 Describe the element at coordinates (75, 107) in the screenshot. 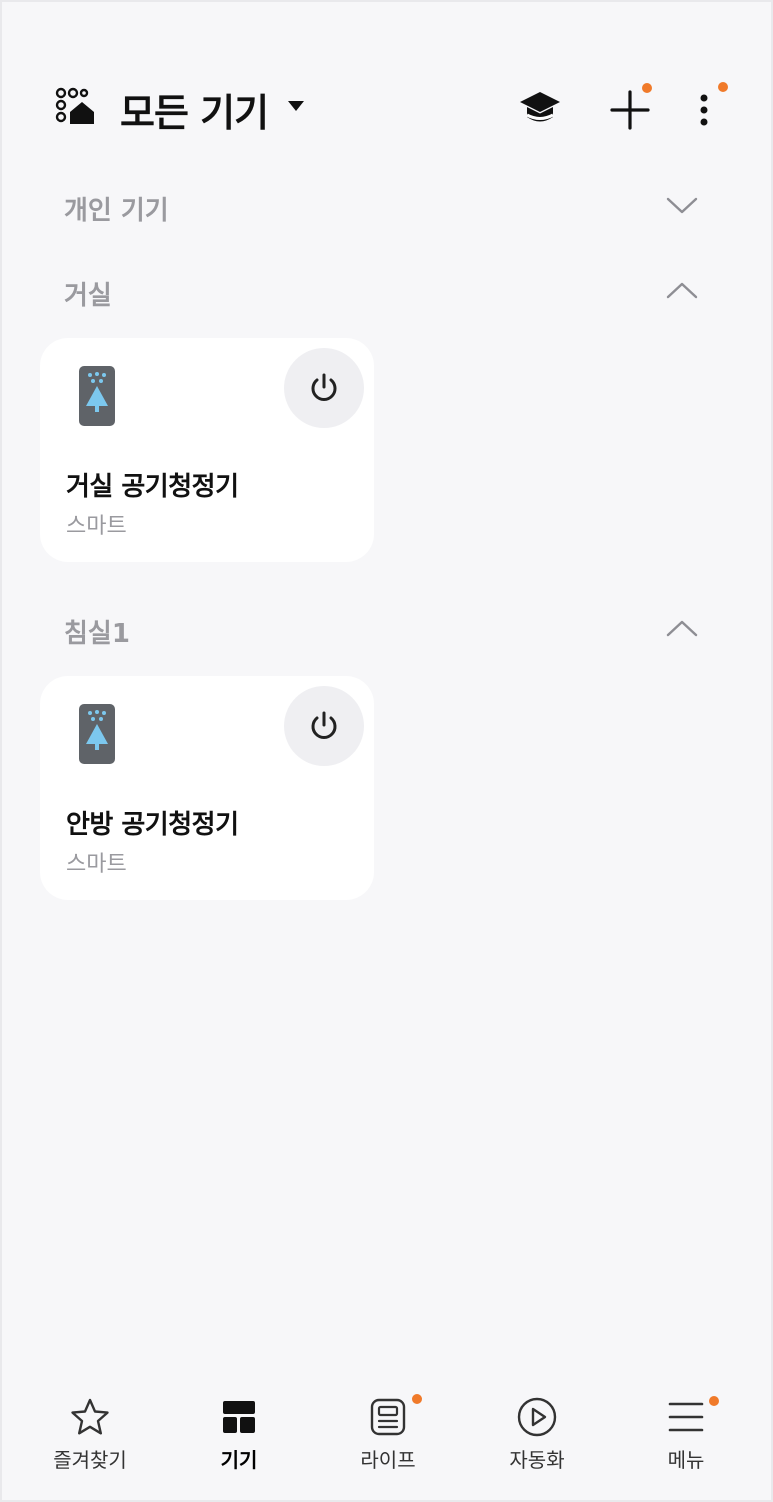

I see `location-home-icon` at that location.